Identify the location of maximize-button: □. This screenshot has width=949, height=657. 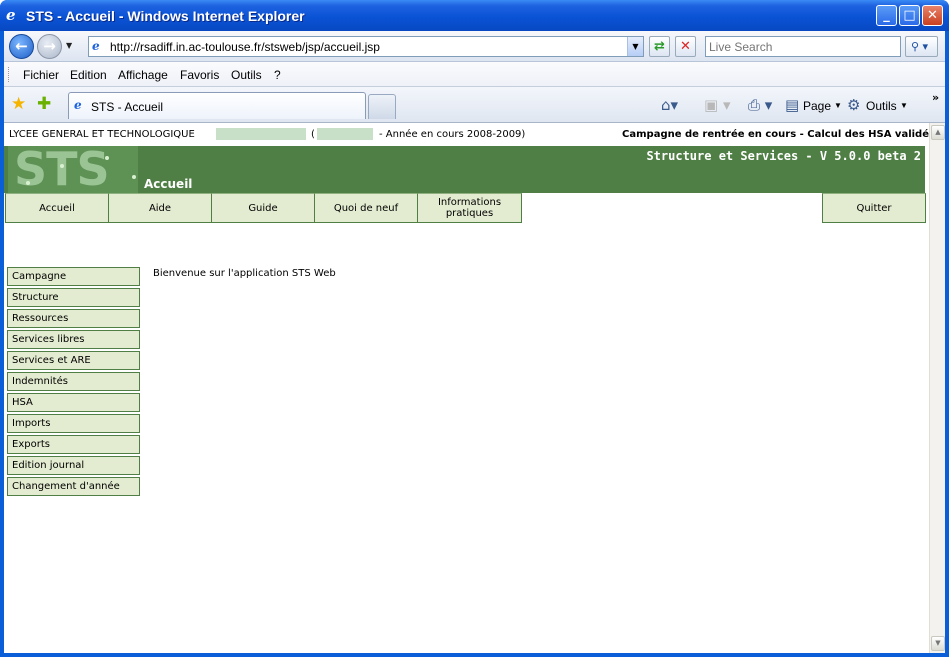
(909, 15).